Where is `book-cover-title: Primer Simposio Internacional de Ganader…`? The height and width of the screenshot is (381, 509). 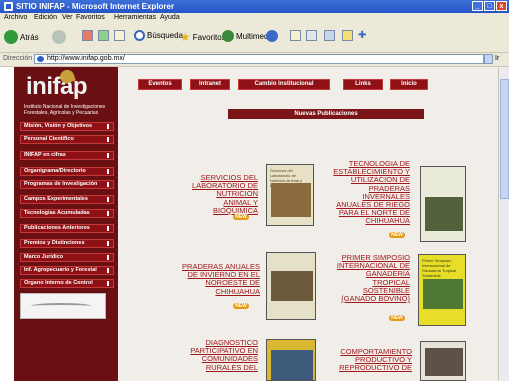
book-cover-title: Primer Simposio Internacional de Ganader… is located at coordinates (439, 268).